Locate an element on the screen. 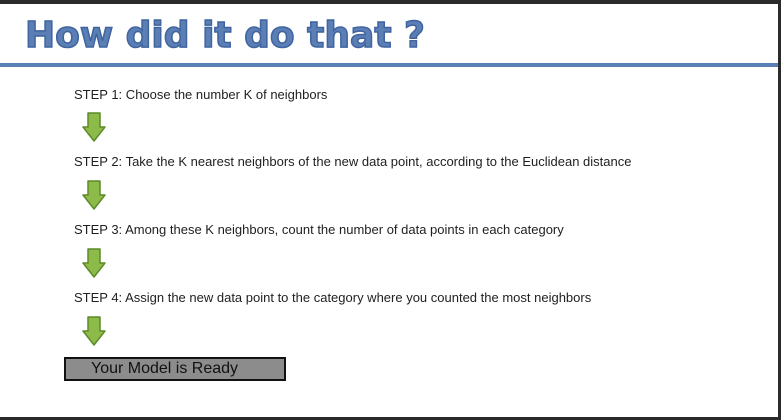 The width and height of the screenshot is (781, 420). slide-title: How did it do that ? is located at coordinates (224, 35).